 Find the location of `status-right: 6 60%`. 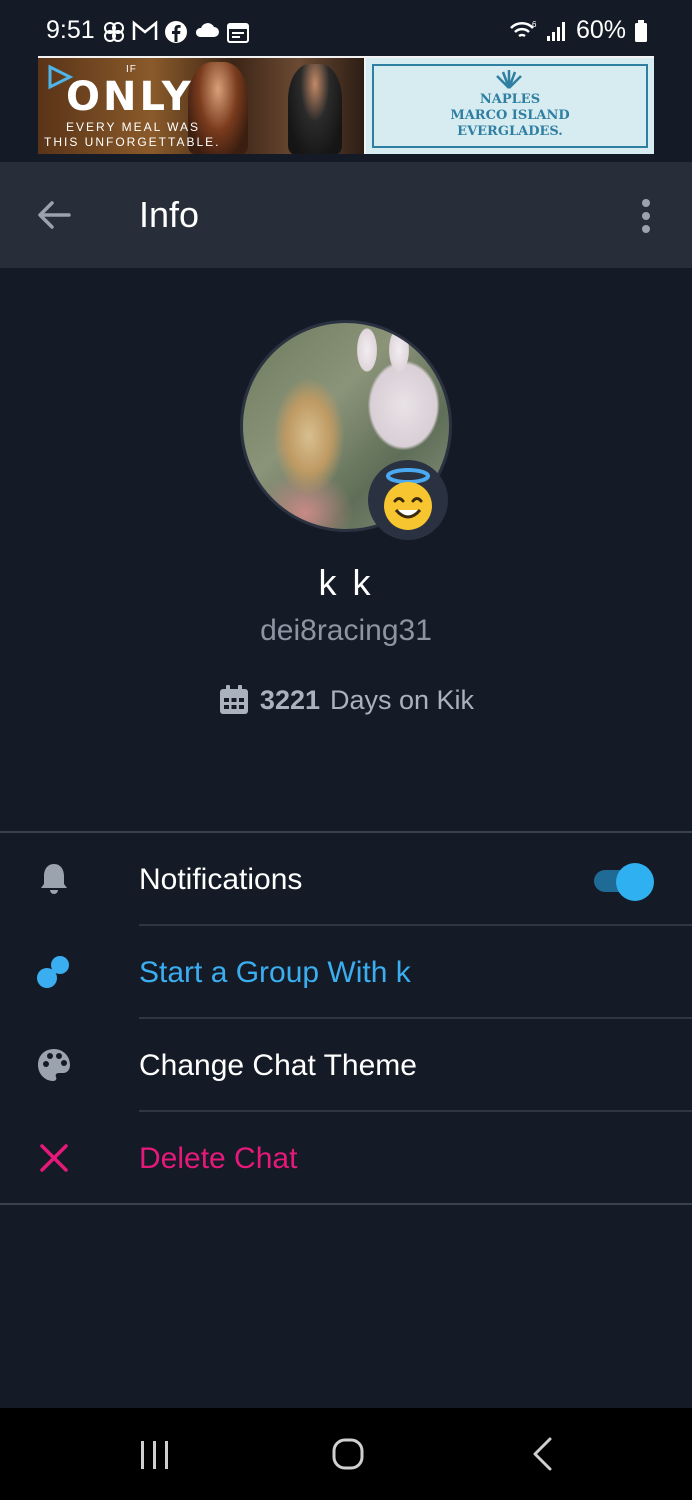

status-right: 6 60% is located at coordinates (578, 30).